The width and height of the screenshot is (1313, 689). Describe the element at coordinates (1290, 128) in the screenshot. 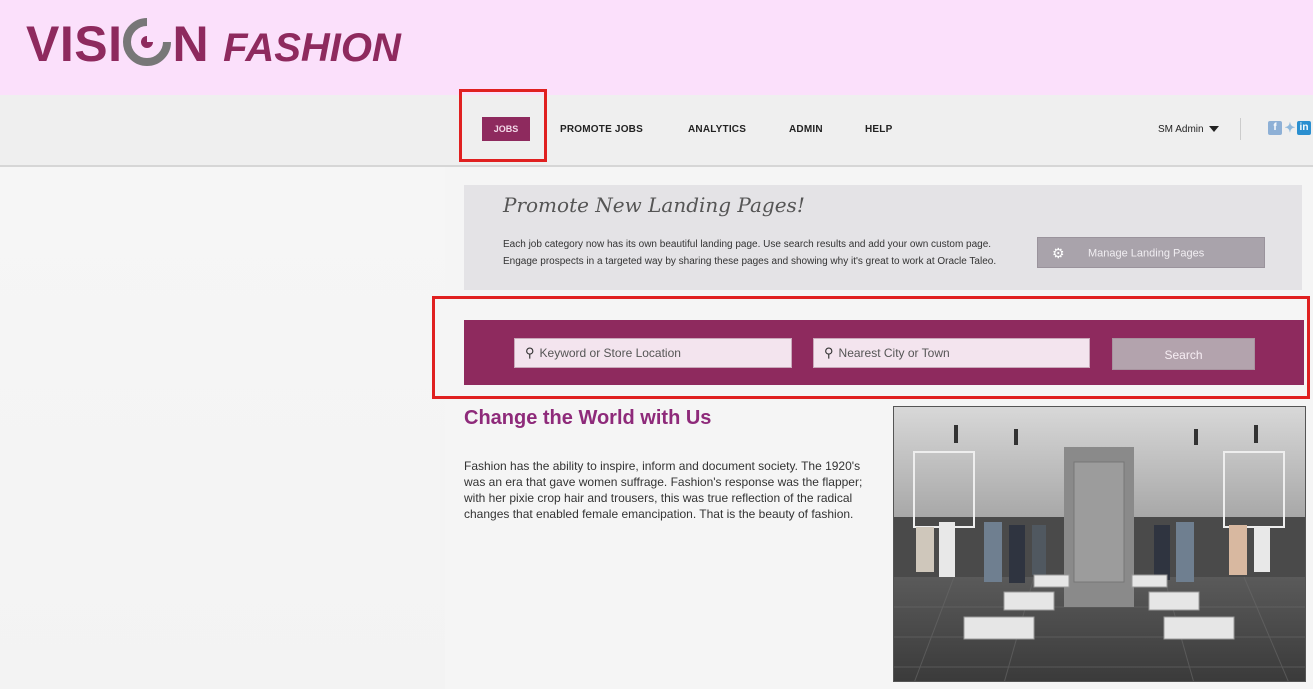

I see `twitter-icon: ✦` at that location.